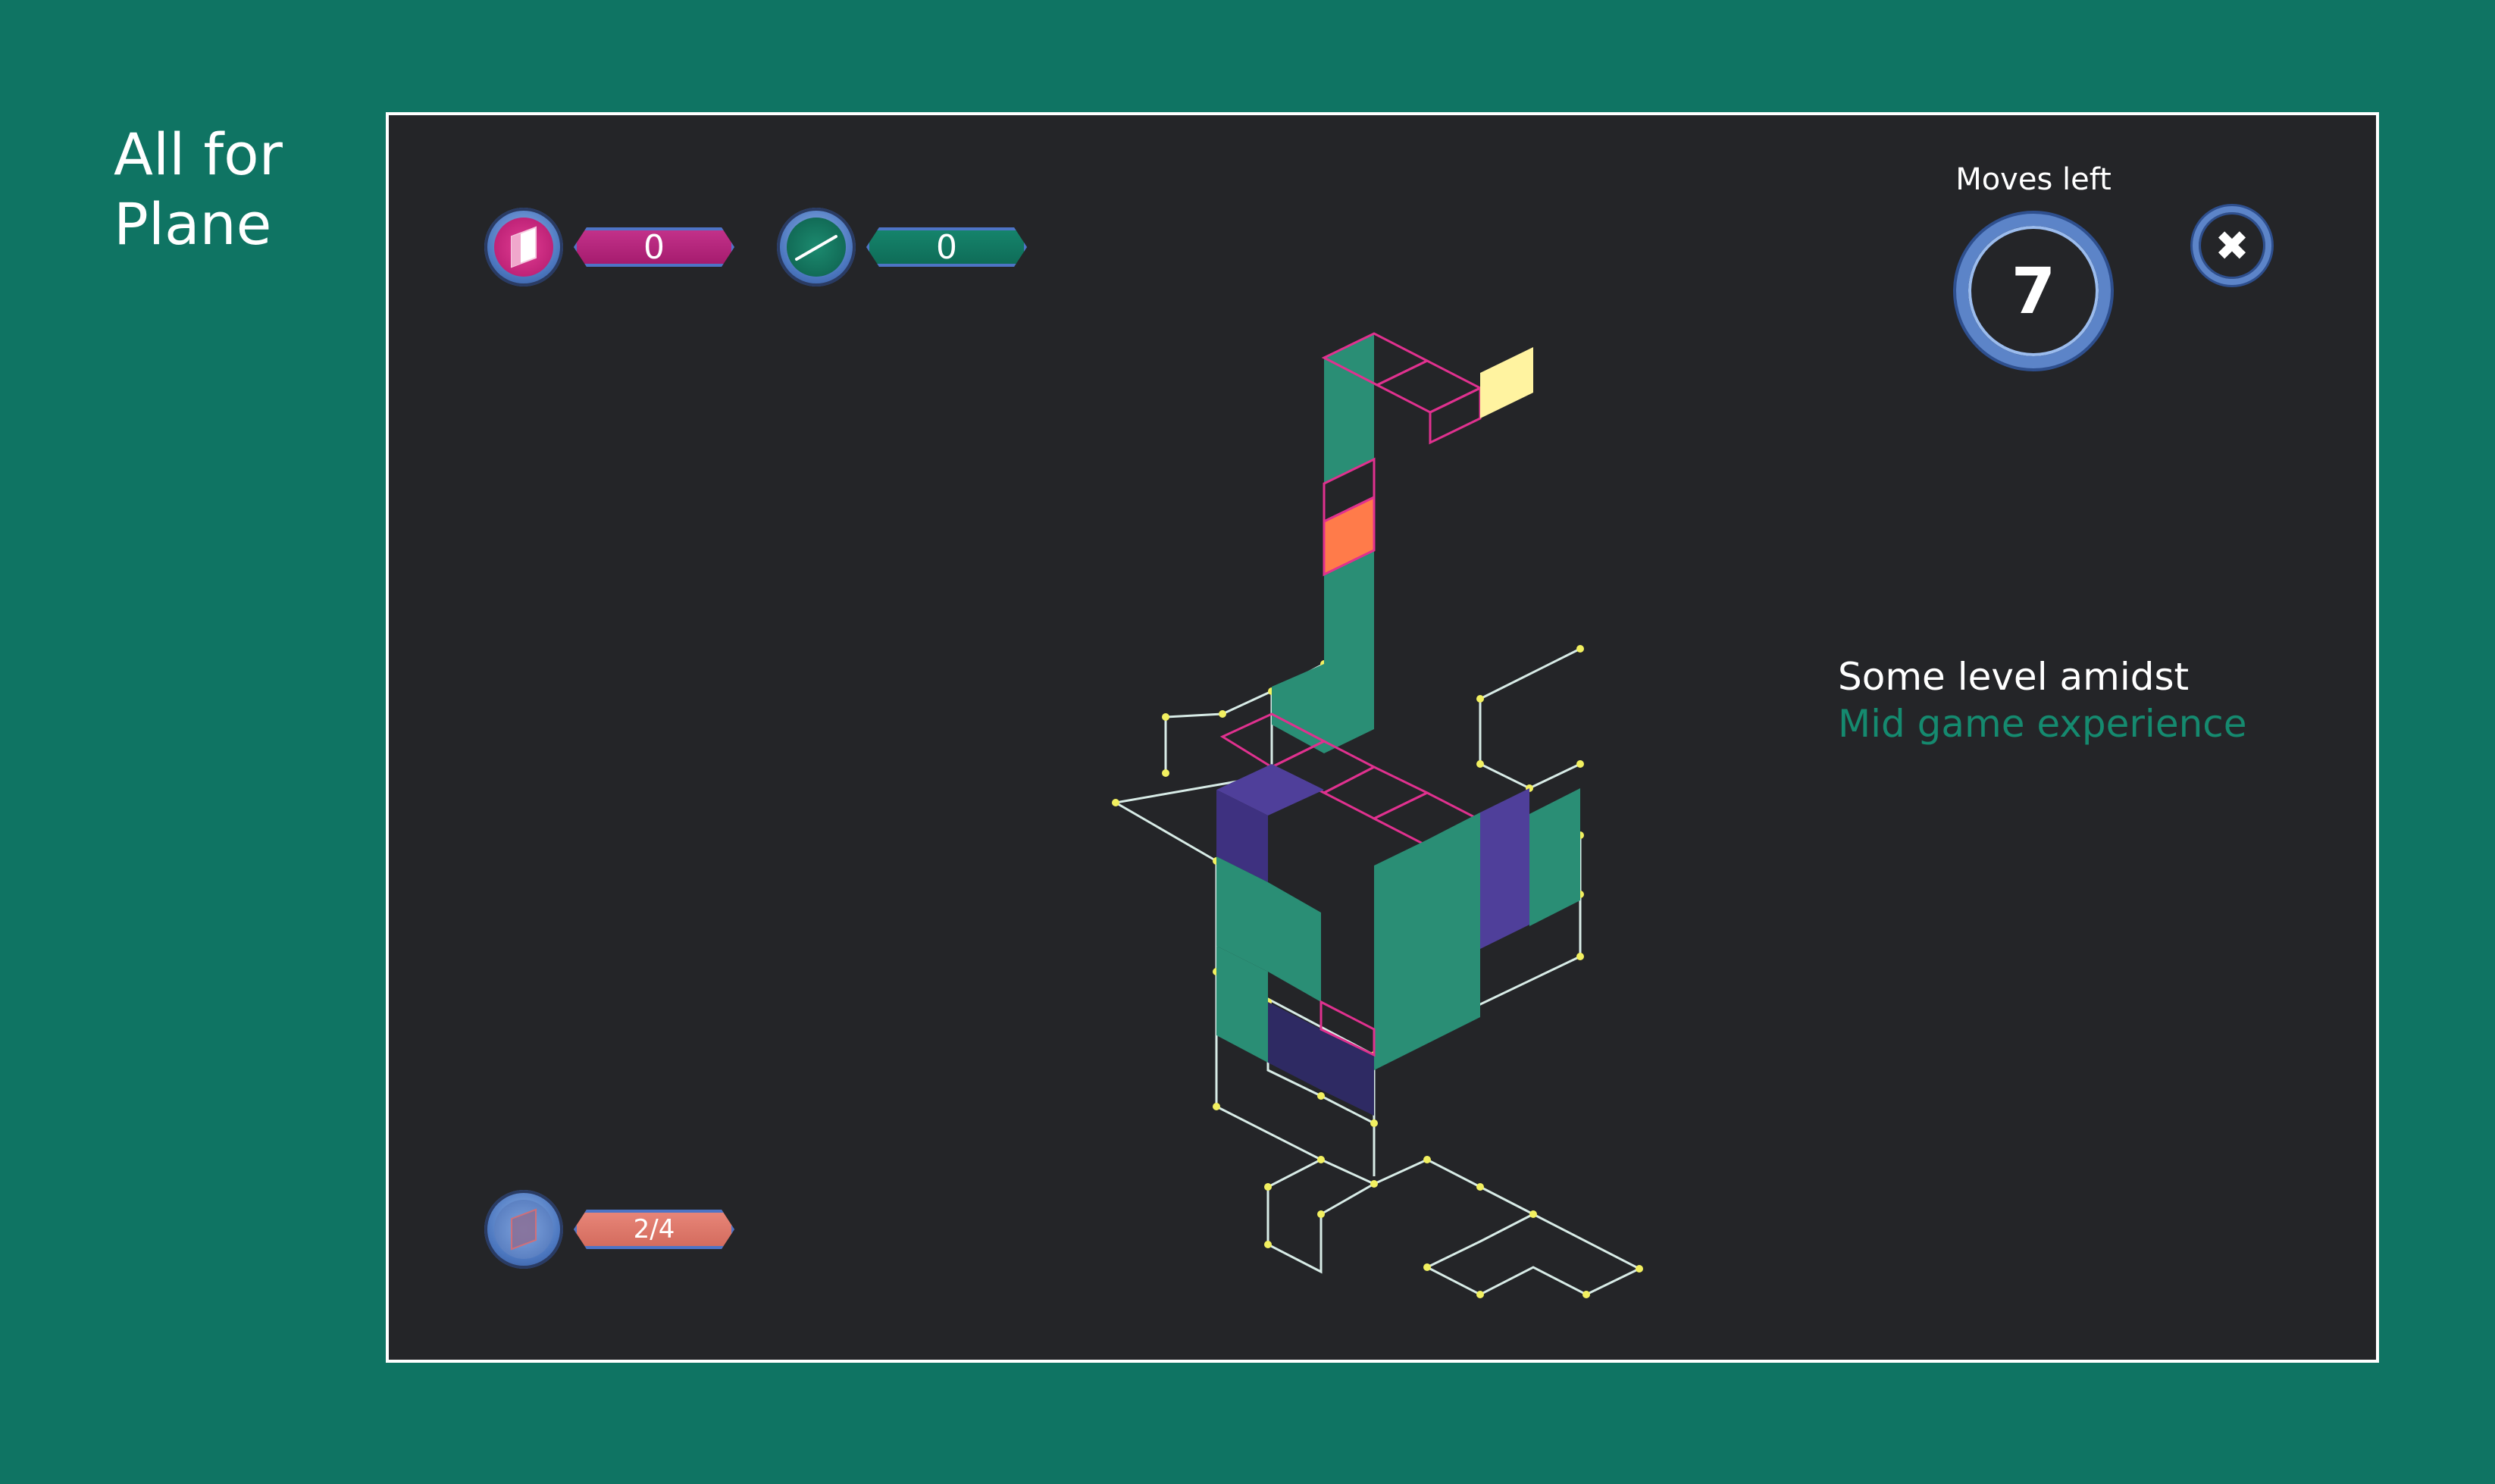 The height and width of the screenshot is (1484, 2495). Describe the element at coordinates (1324, 543) in the screenshot. I see `tall-column` at that location.